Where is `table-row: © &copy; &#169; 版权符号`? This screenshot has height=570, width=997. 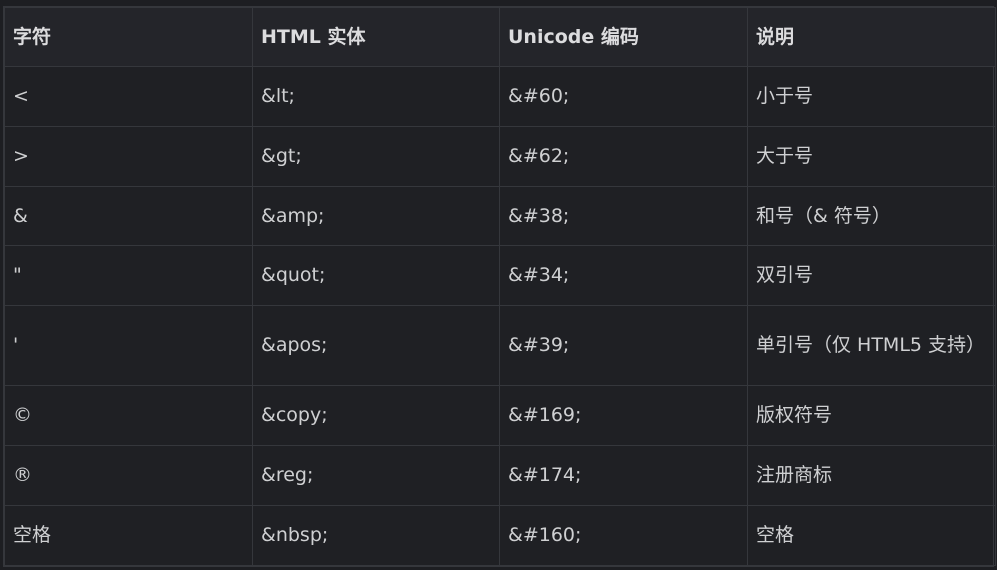
table-row: © &copy; &#169; 版权符号 is located at coordinates (500, 416).